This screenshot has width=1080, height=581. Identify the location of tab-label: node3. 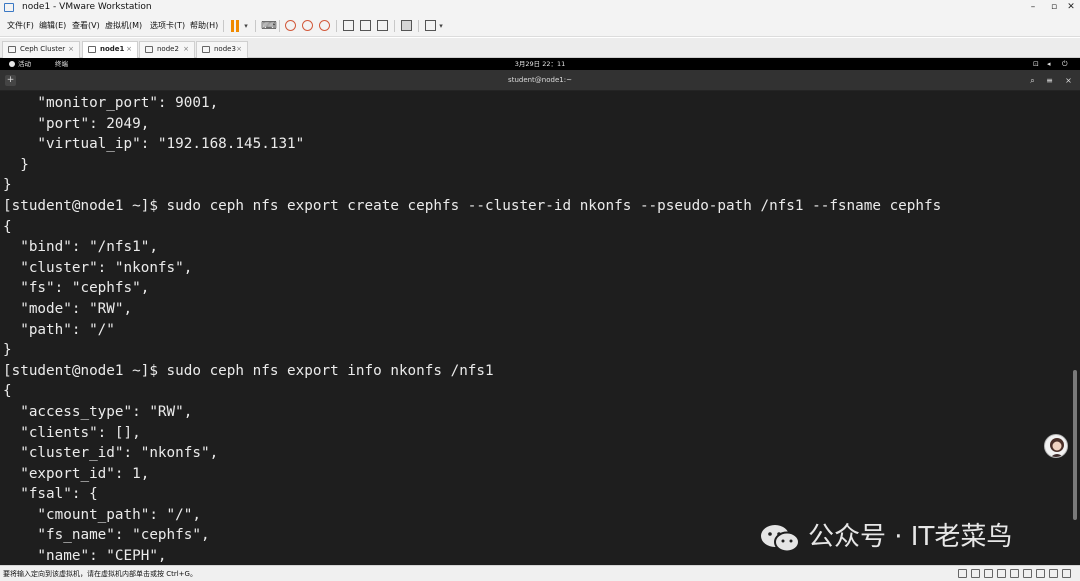
(225, 49).